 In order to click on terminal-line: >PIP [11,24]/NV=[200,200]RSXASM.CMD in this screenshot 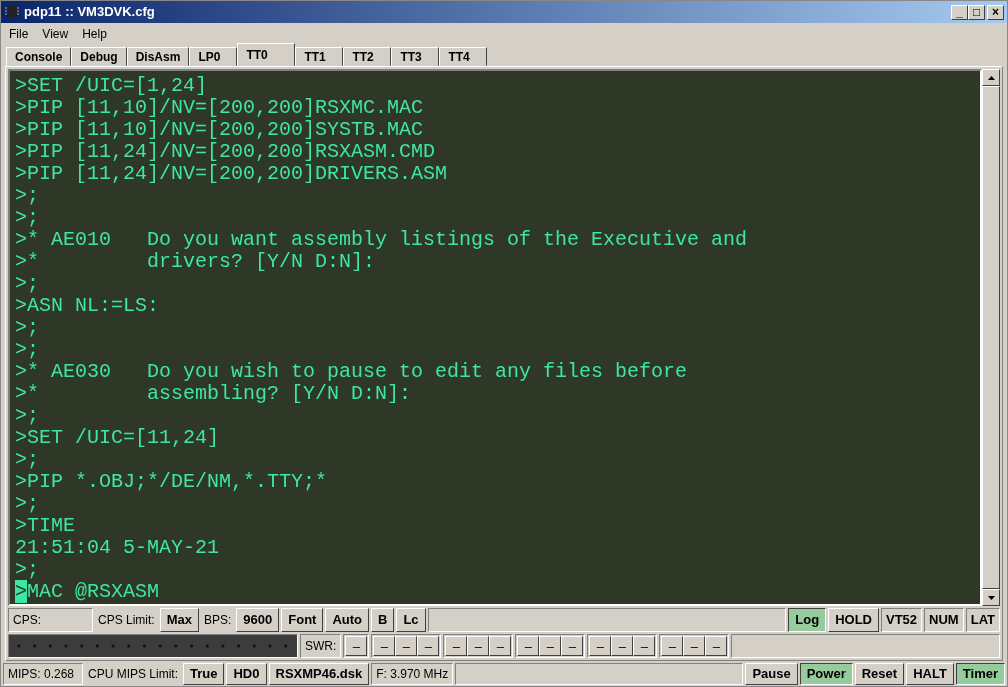, I will do `click(226, 152)`.